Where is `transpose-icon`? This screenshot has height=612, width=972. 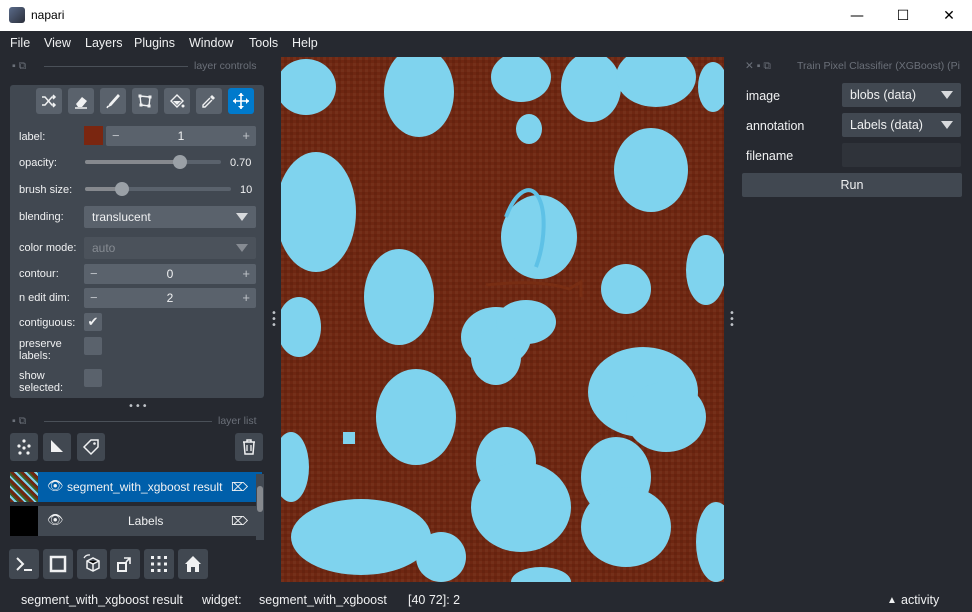 transpose-icon is located at coordinates (124, 564).